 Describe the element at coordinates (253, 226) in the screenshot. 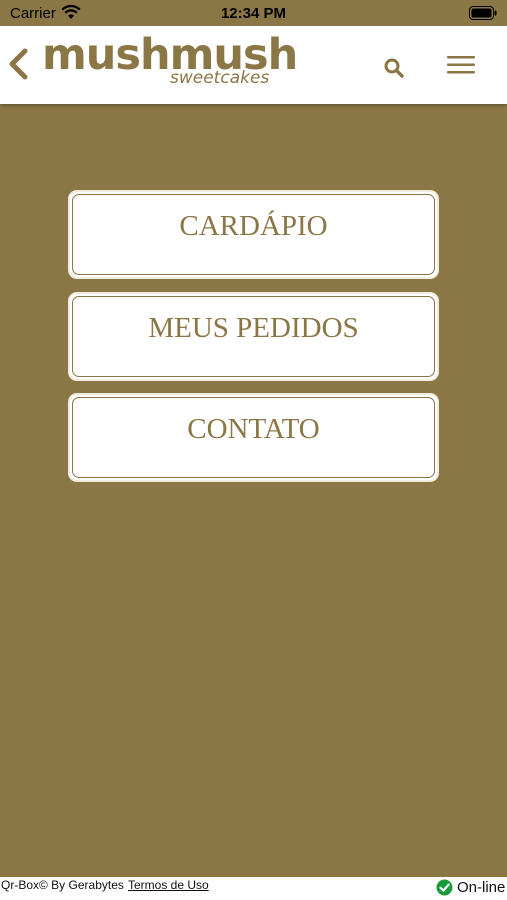

I see `menu-button-label: CARDÁPIO` at that location.